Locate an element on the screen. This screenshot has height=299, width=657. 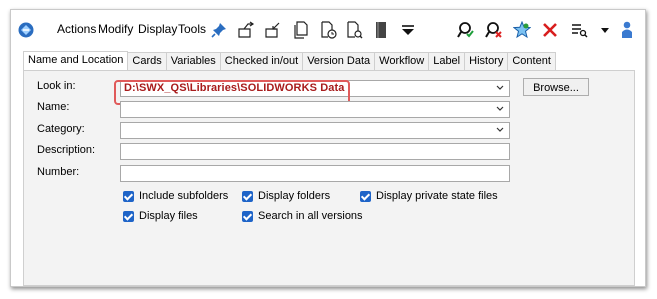
find-red-icon is located at coordinates (494, 30).